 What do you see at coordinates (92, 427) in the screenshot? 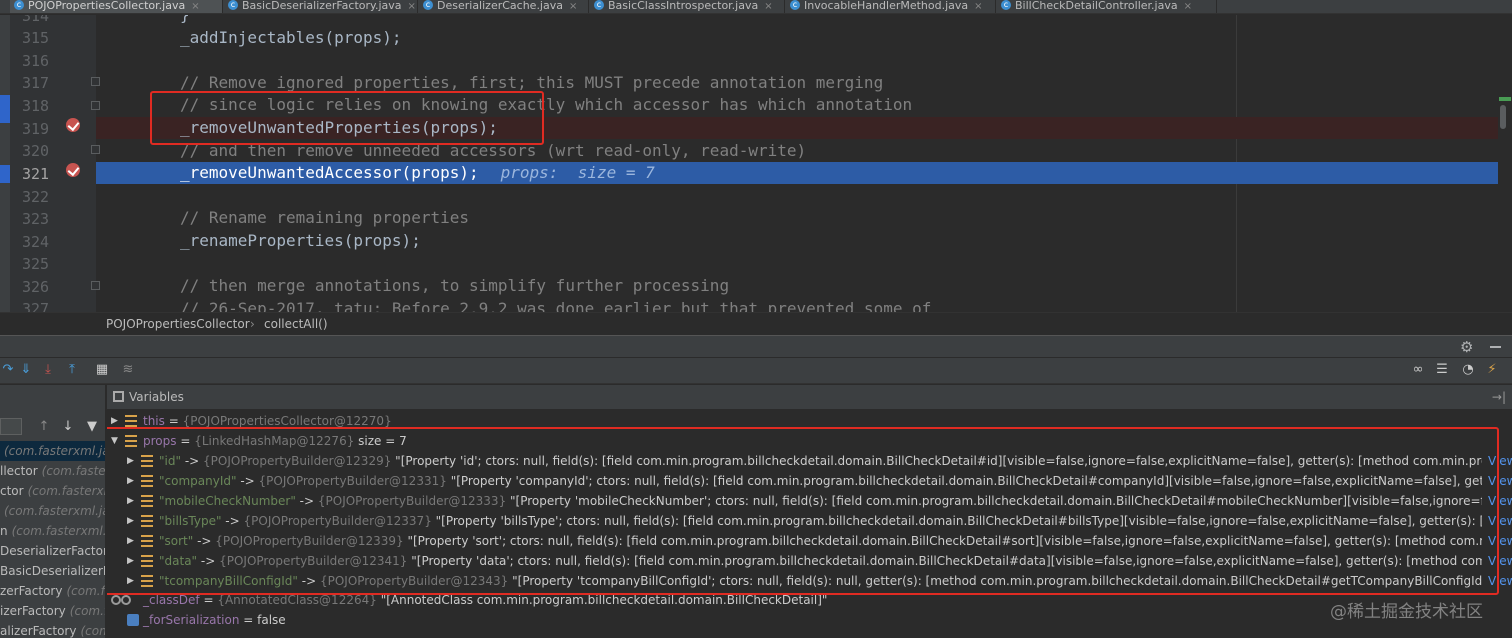
I see `filter-icon: ▼` at bounding box center [92, 427].